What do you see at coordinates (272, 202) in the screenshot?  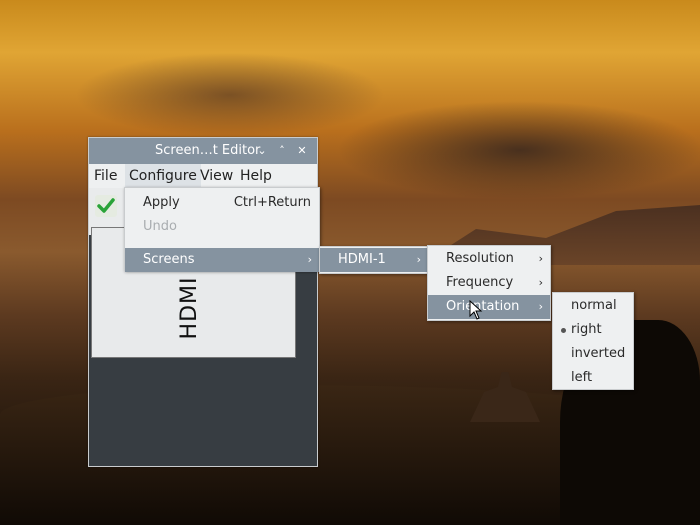 I see `apply-shortcut: Ctrl+Return` at bounding box center [272, 202].